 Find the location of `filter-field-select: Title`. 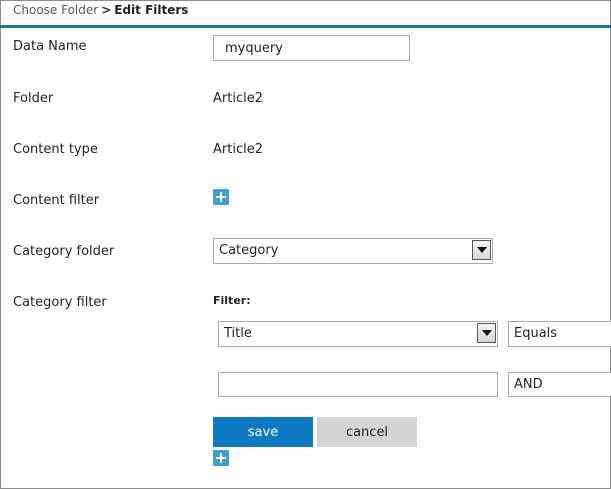

filter-field-select: Title is located at coordinates (358, 334).